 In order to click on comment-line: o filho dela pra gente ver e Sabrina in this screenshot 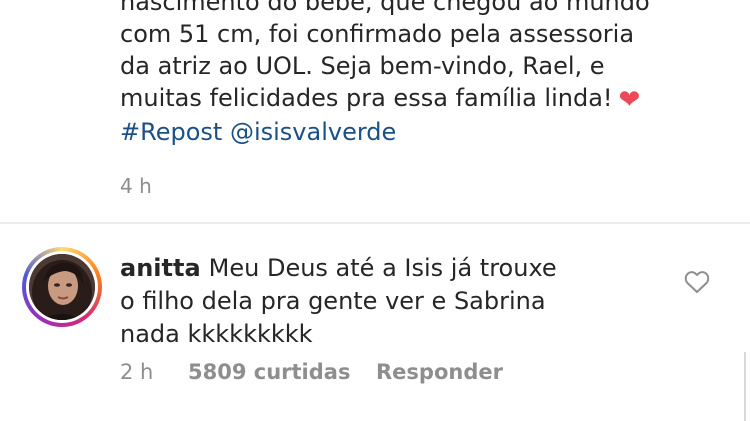, I will do `click(333, 301)`.